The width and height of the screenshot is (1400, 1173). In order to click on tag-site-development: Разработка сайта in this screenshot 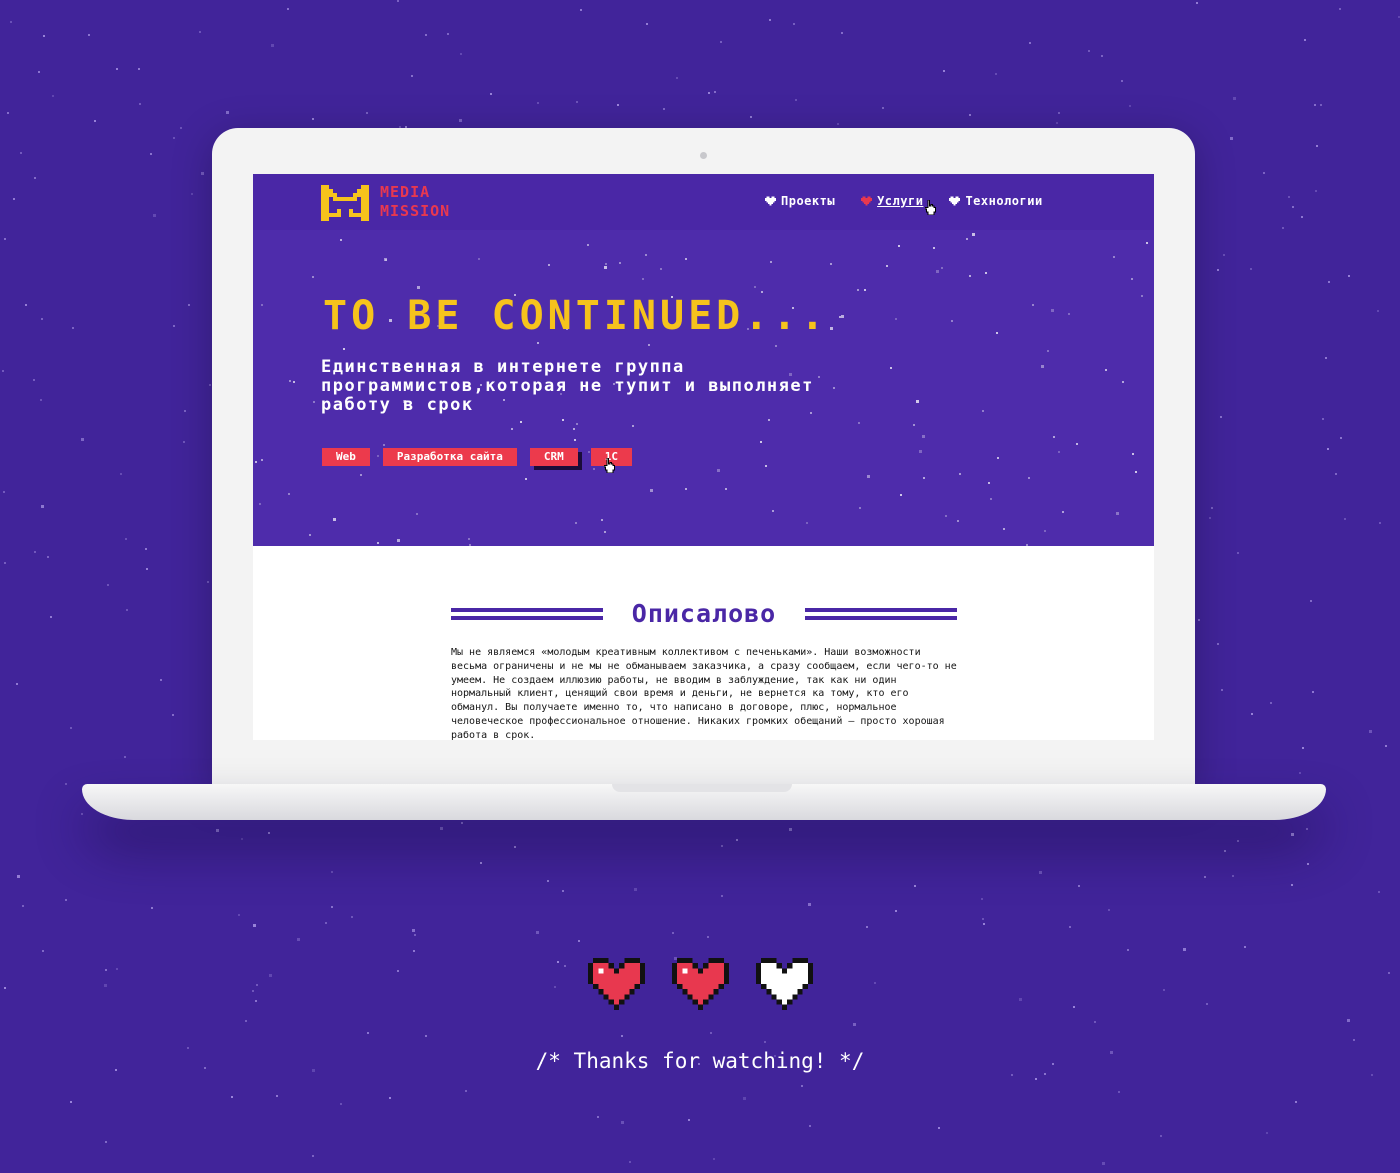, I will do `click(449, 457)`.